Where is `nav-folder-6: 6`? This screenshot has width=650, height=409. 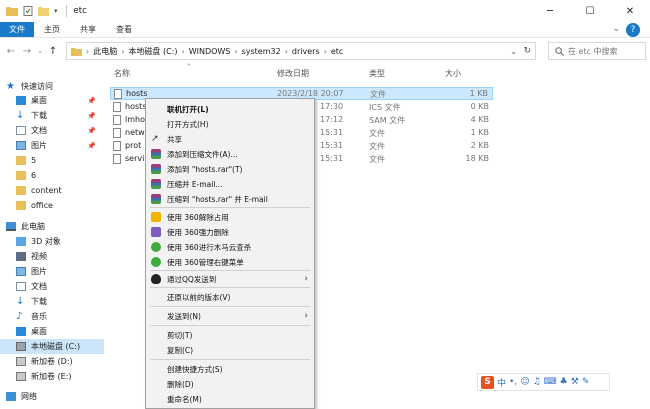
nav-folder-6: 6 is located at coordinates (52, 175).